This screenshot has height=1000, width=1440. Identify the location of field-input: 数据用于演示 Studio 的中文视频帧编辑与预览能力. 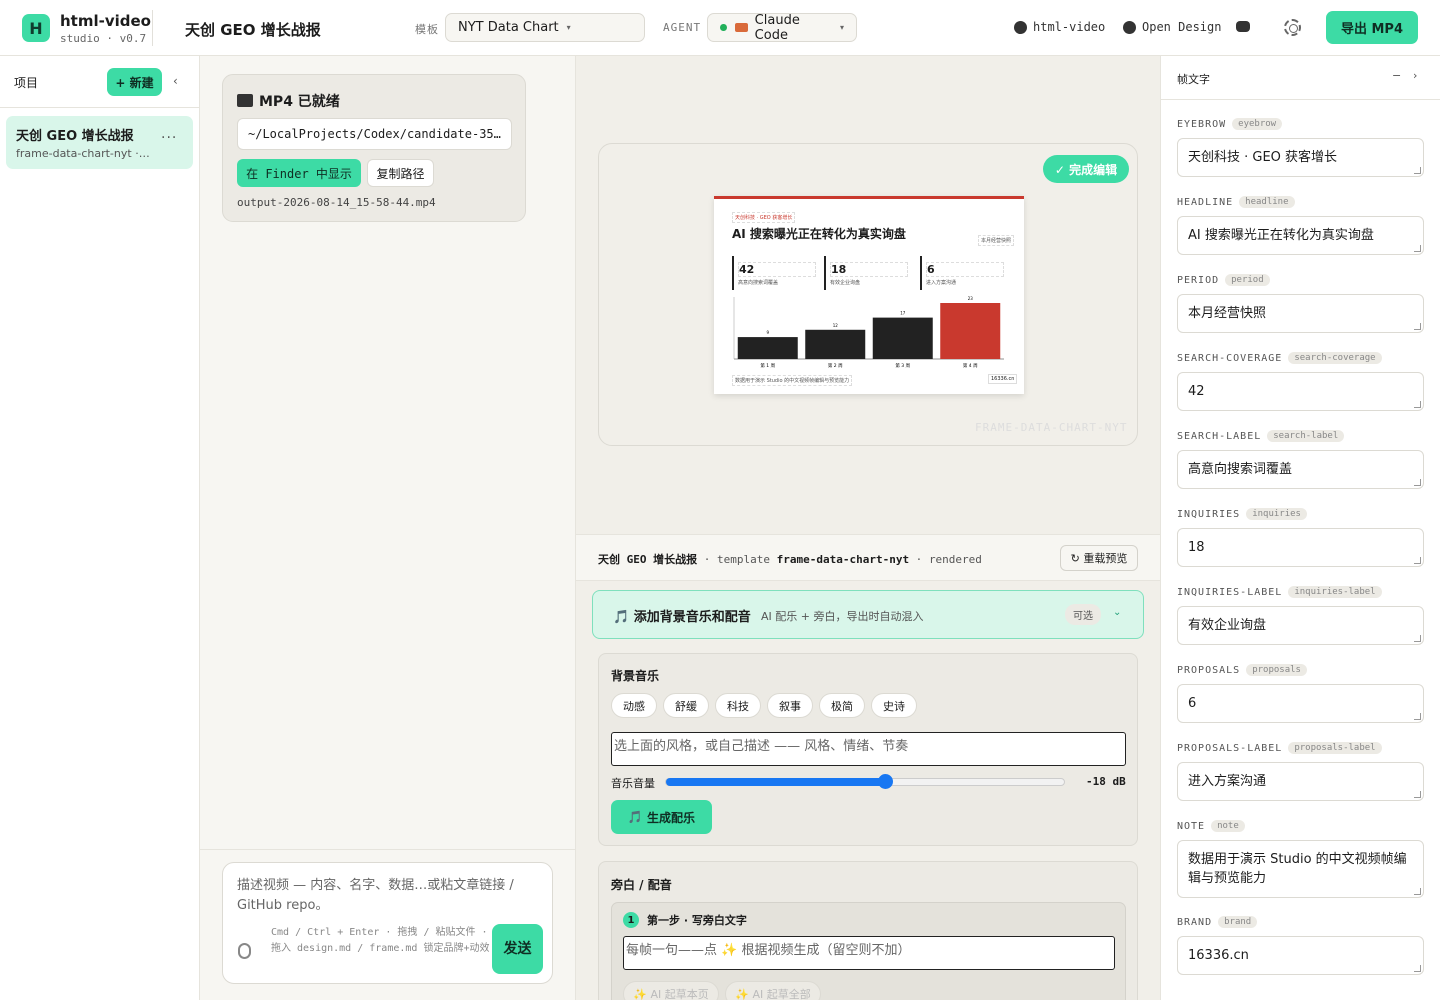
(1300, 869).